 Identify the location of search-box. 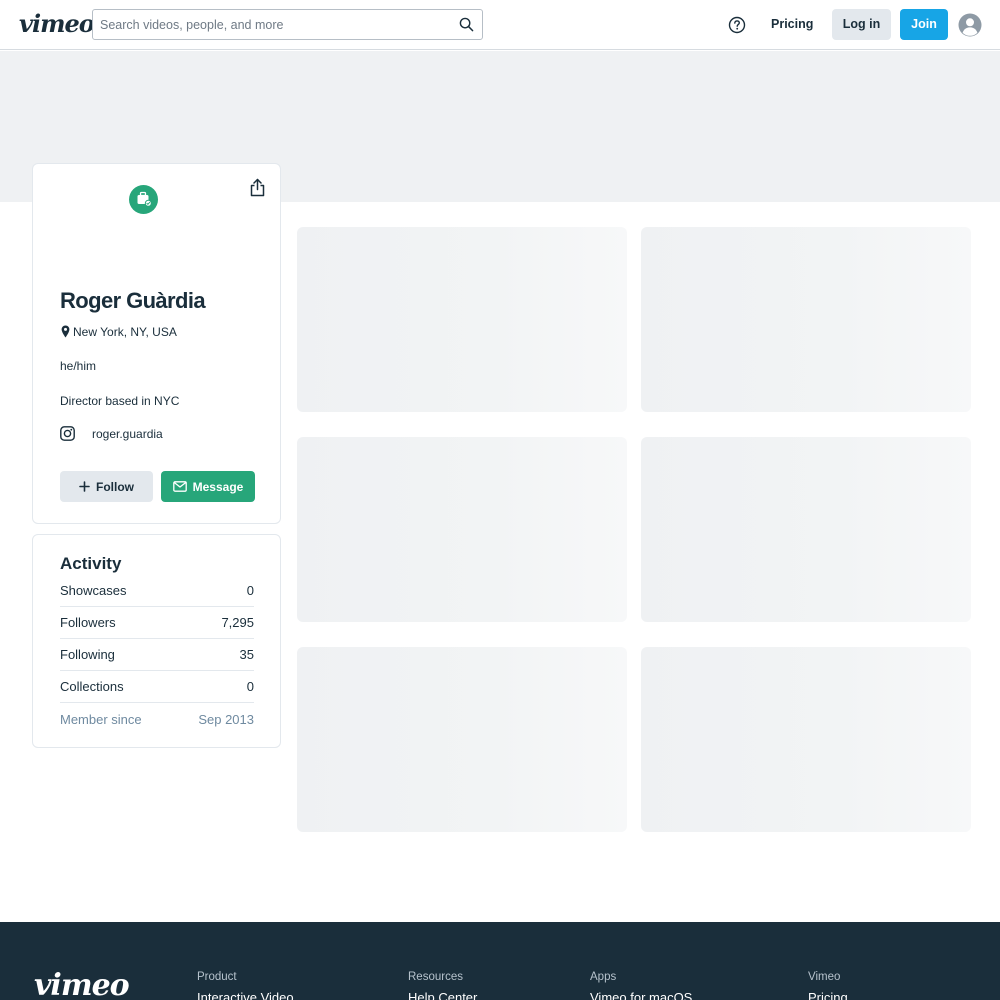
(287, 24).